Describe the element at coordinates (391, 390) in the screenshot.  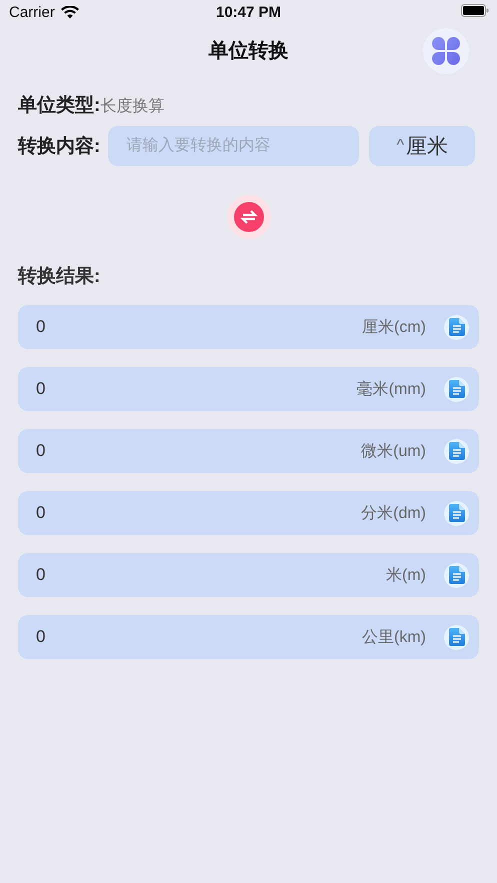
I see `result-unit: 毫米(mm)` at that location.